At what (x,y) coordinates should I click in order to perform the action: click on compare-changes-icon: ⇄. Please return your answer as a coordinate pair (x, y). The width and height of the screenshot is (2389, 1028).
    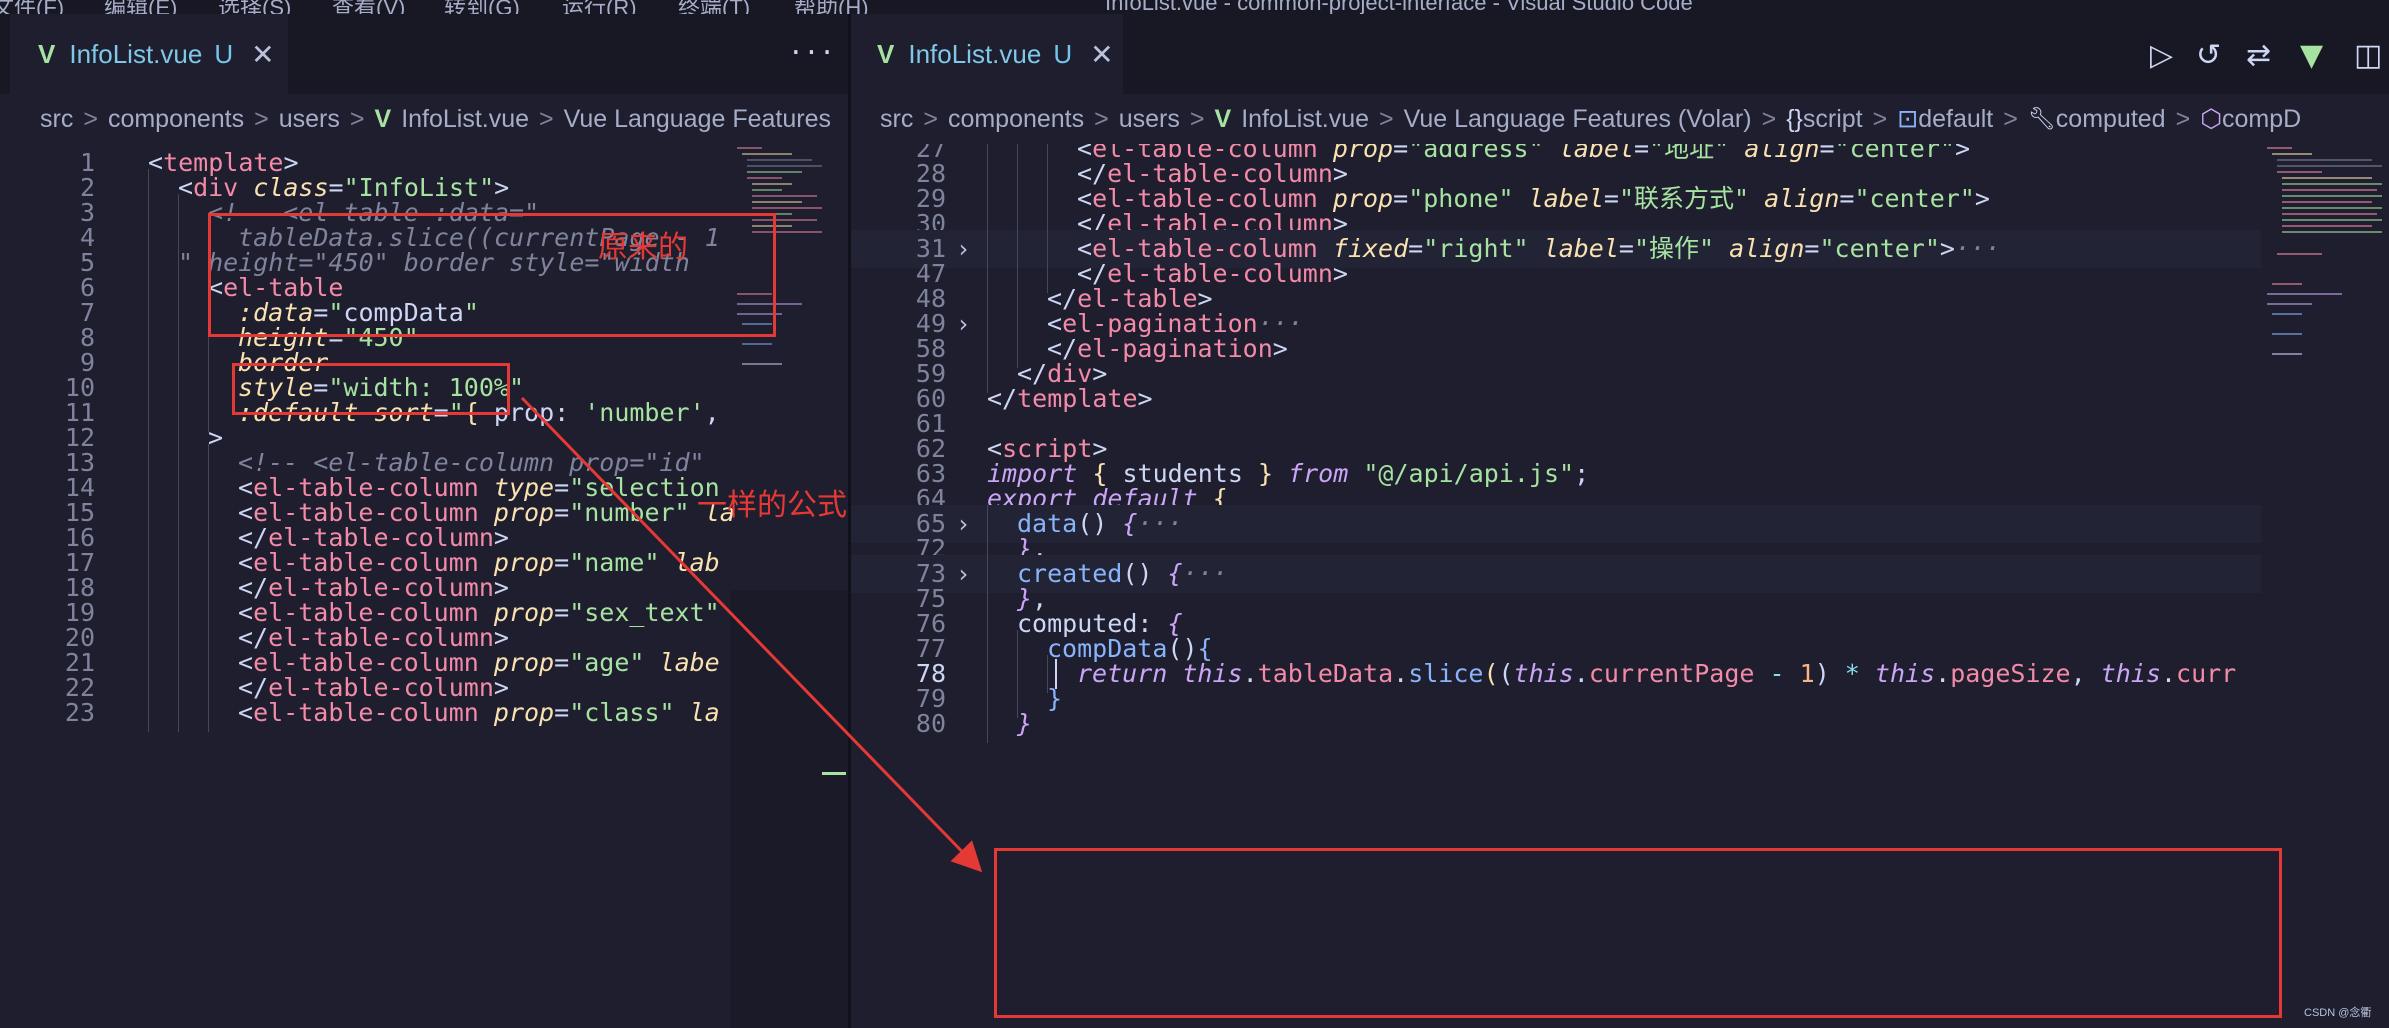
    Looking at the image, I should click on (2258, 55).